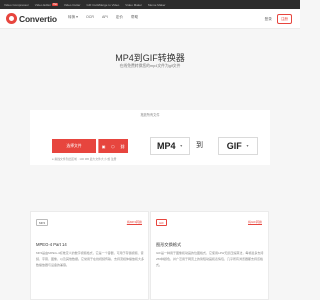  Describe the element at coordinates (104, 146) in the screenshot. I see `dropbox-icon: ▣` at that location.